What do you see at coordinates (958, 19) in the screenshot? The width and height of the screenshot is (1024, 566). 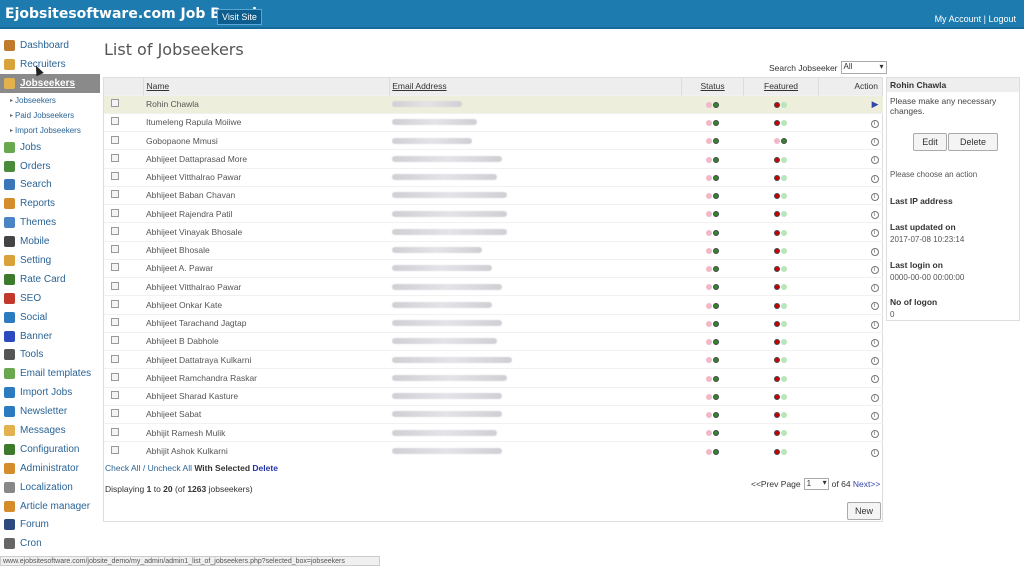 I see `my-account-link: My Account` at bounding box center [958, 19].